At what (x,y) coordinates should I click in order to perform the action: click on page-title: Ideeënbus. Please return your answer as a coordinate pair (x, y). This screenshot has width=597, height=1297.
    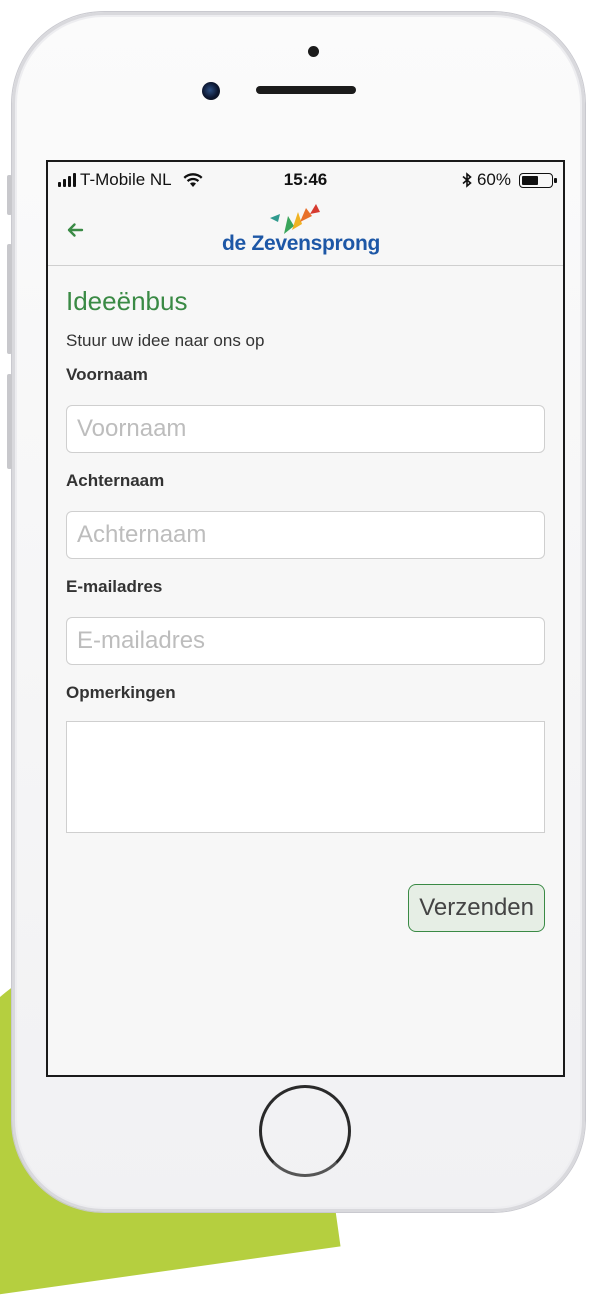
    Looking at the image, I should click on (127, 301).